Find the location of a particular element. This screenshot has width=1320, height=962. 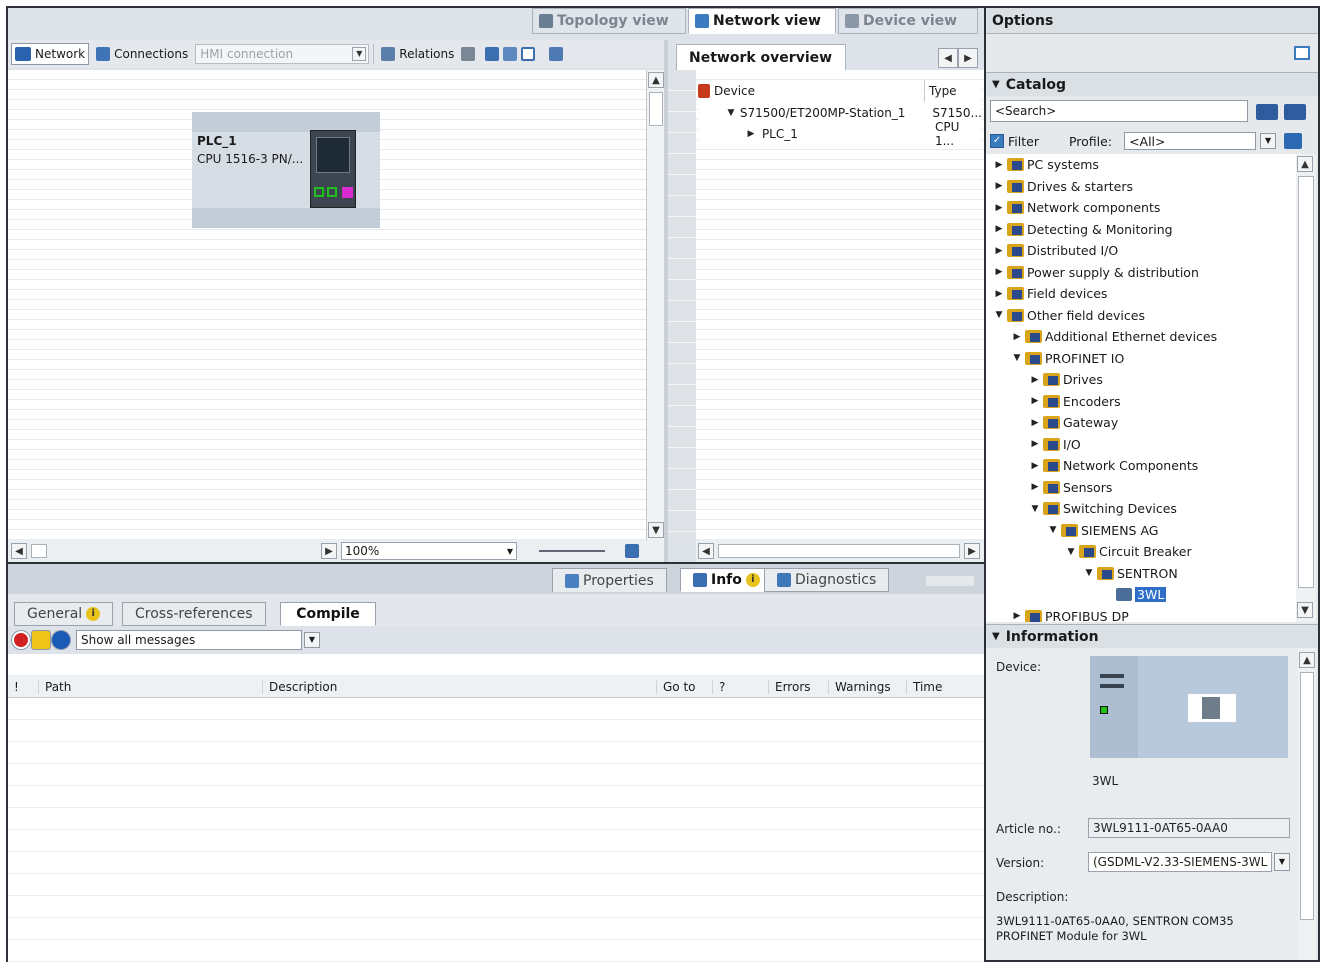

tree-item-3wl: 3WL is located at coordinates (1141, 595).